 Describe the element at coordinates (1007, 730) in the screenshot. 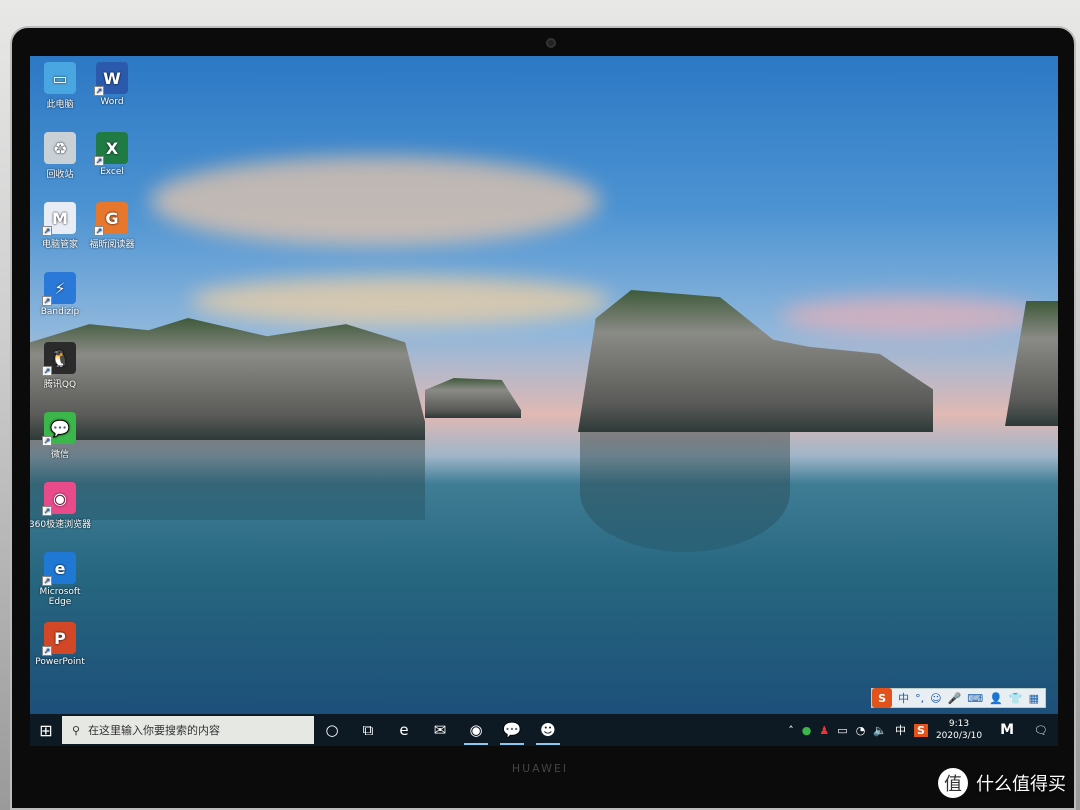

I see `pc-manager-tray-icon: M` at that location.